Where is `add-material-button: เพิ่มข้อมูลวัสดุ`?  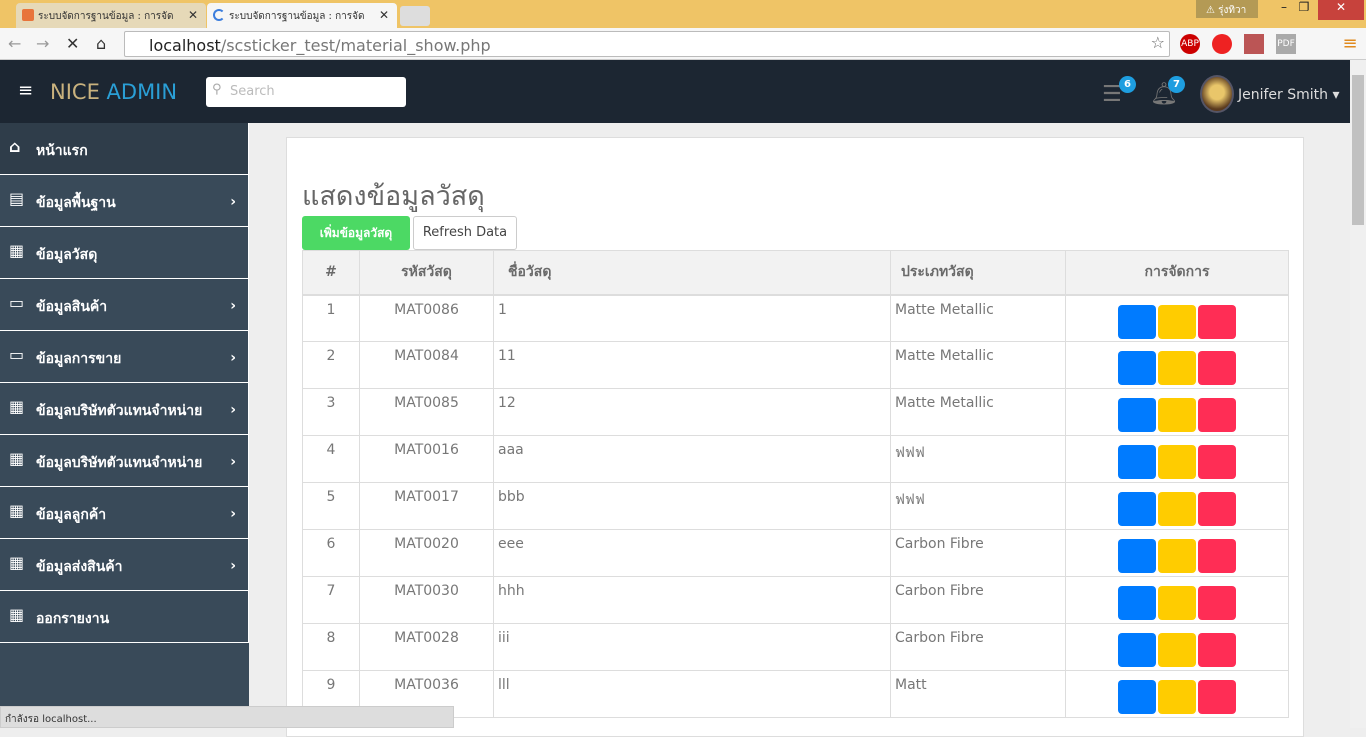
add-material-button: เพิ่มข้อมูลวัสดุ is located at coordinates (356, 233).